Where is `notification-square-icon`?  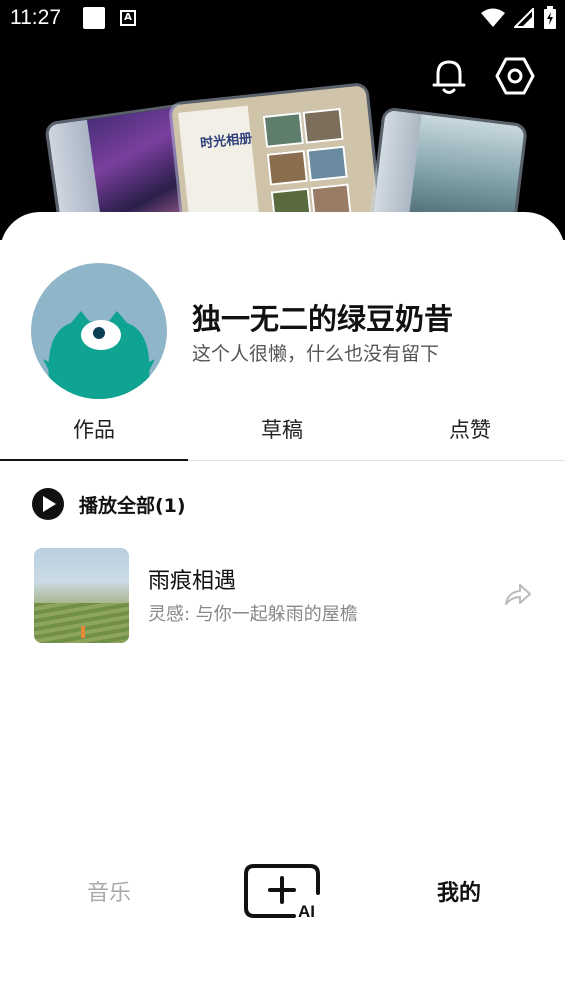 notification-square-icon is located at coordinates (94, 18).